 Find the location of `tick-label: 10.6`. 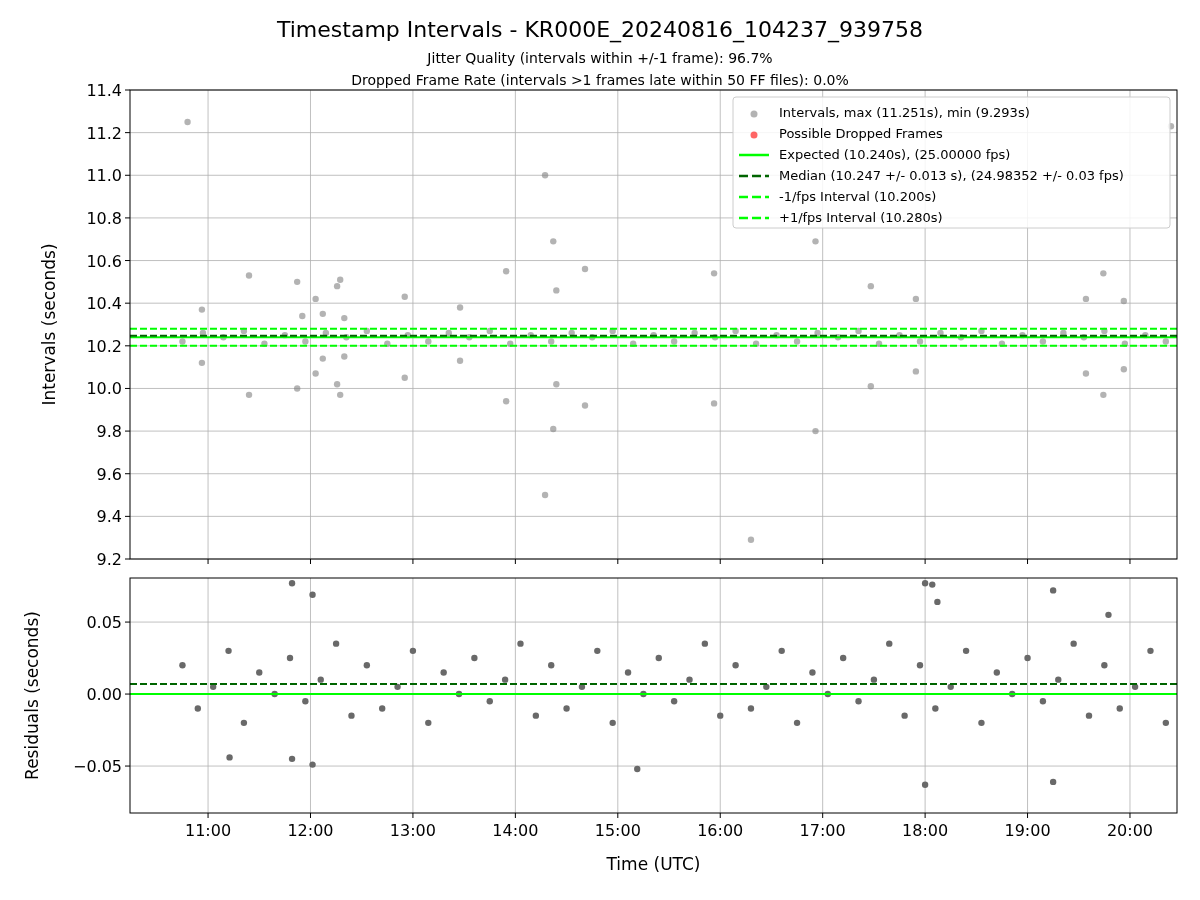

tick-label: 10.6 is located at coordinates (104, 261).